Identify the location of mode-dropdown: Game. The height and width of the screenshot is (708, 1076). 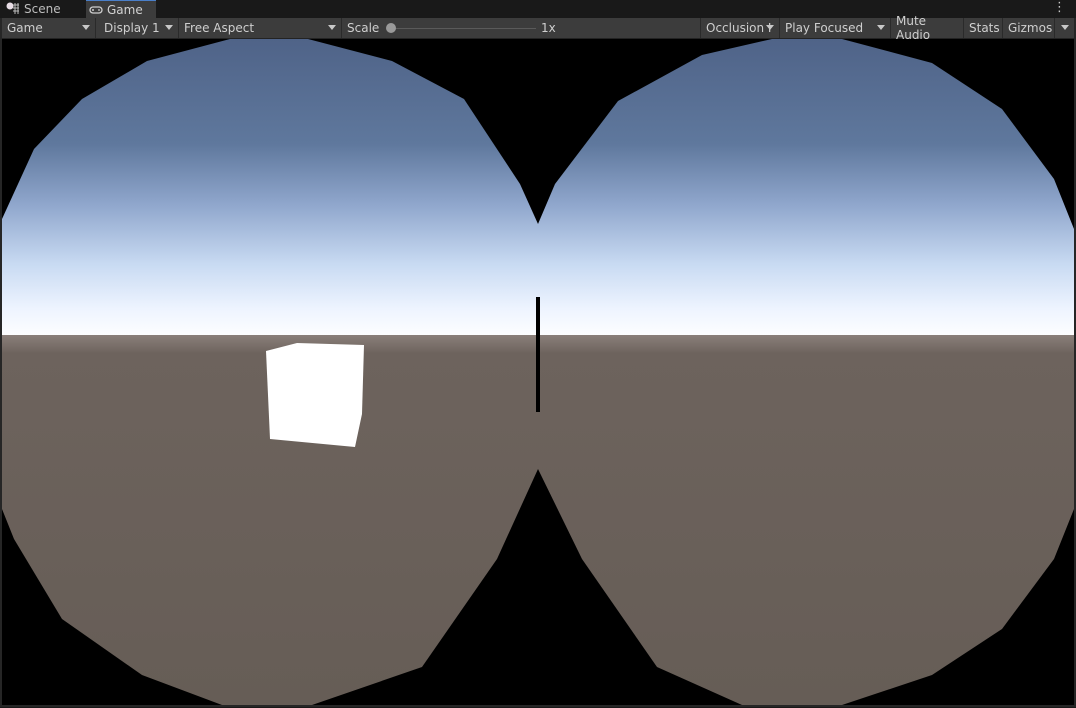
(49, 28).